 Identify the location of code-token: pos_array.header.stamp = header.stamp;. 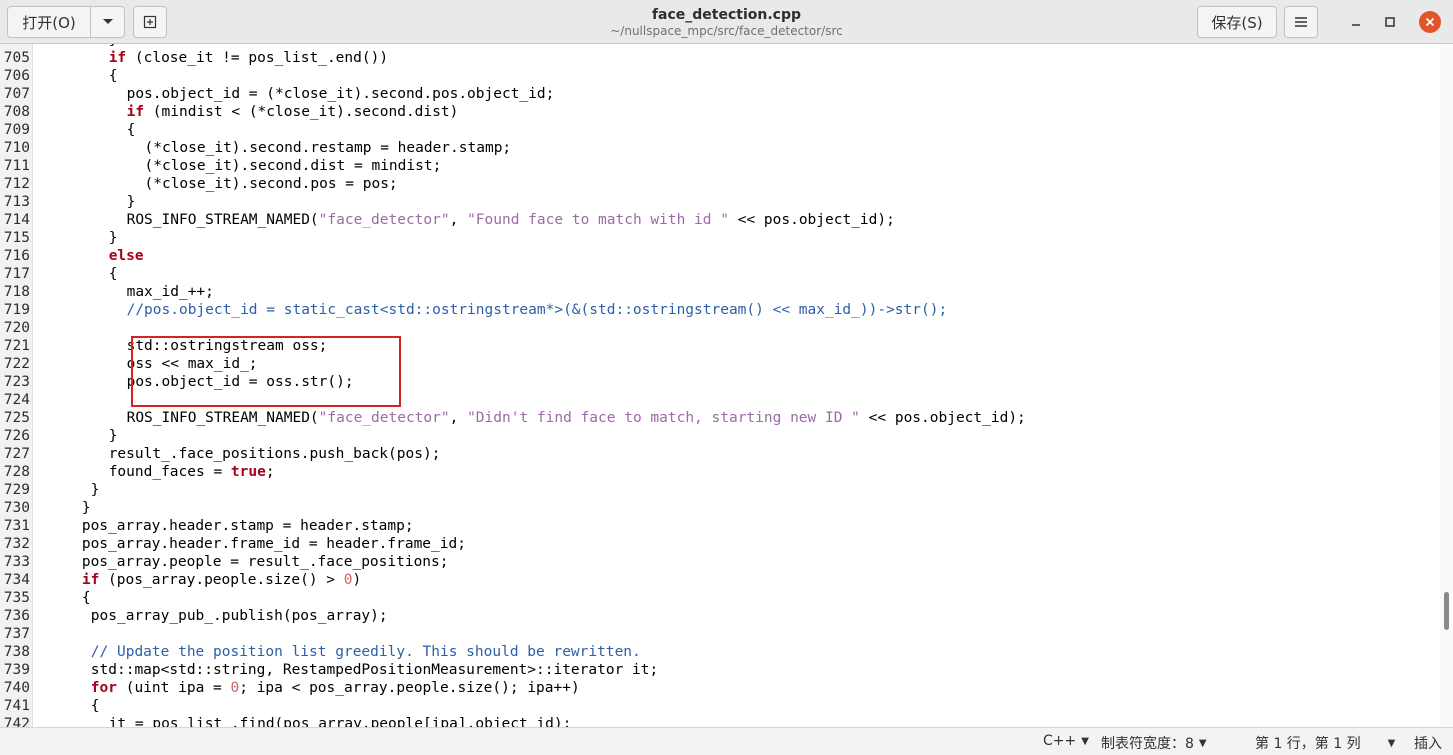
(247, 526).